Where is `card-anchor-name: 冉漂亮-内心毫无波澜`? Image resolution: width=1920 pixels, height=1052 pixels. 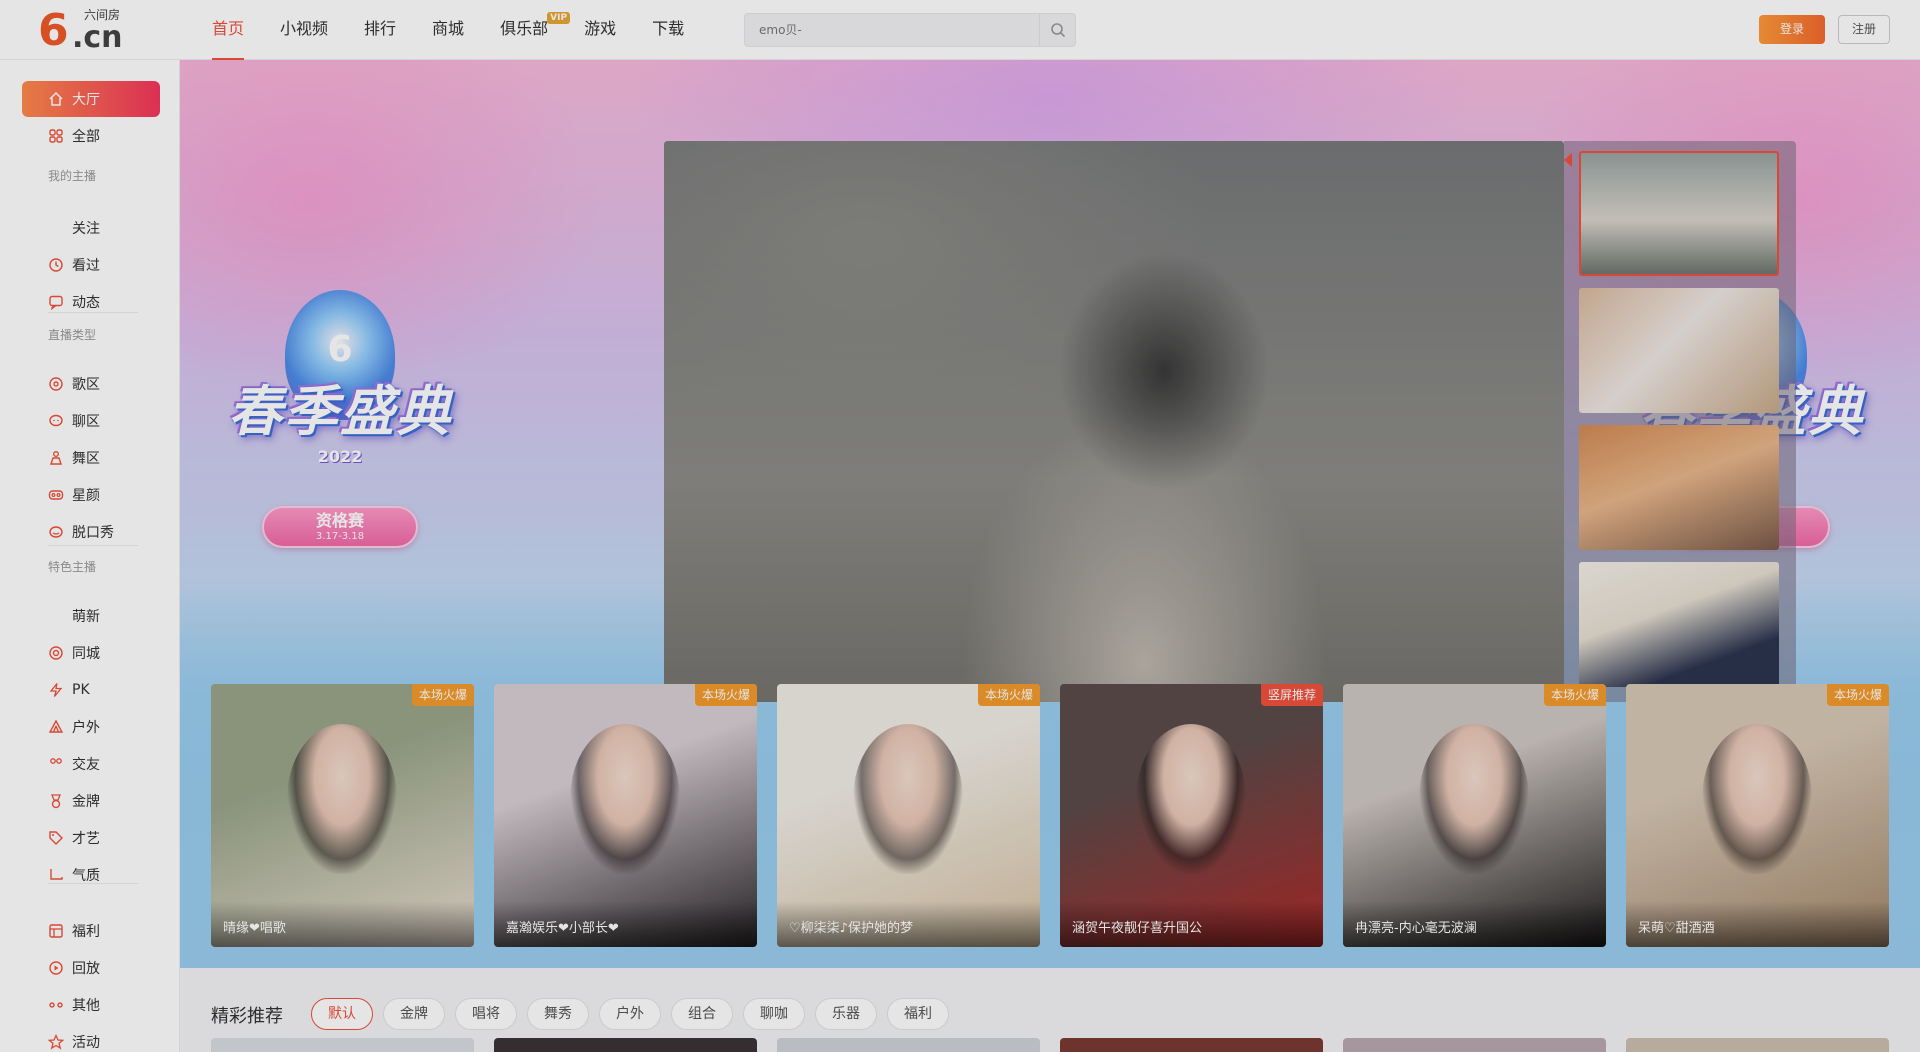 card-anchor-name: 冉漂亮-内心毫无波澜 is located at coordinates (1474, 924).